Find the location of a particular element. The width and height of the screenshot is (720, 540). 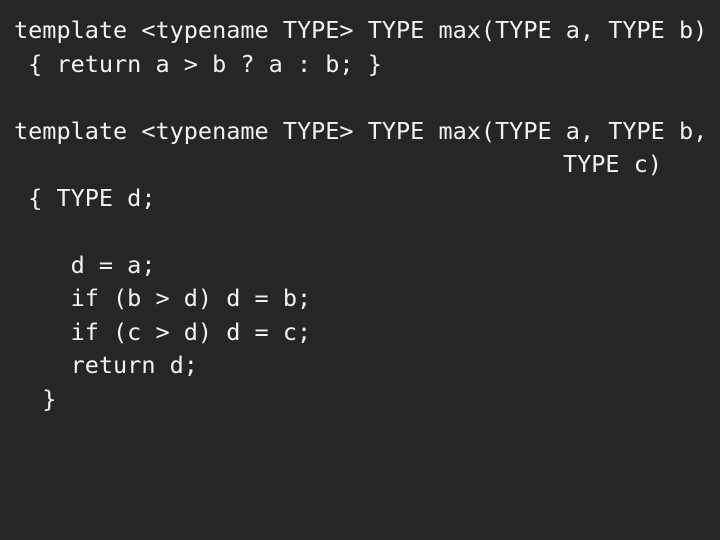

code-line: d = a; is located at coordinates (85, 264).